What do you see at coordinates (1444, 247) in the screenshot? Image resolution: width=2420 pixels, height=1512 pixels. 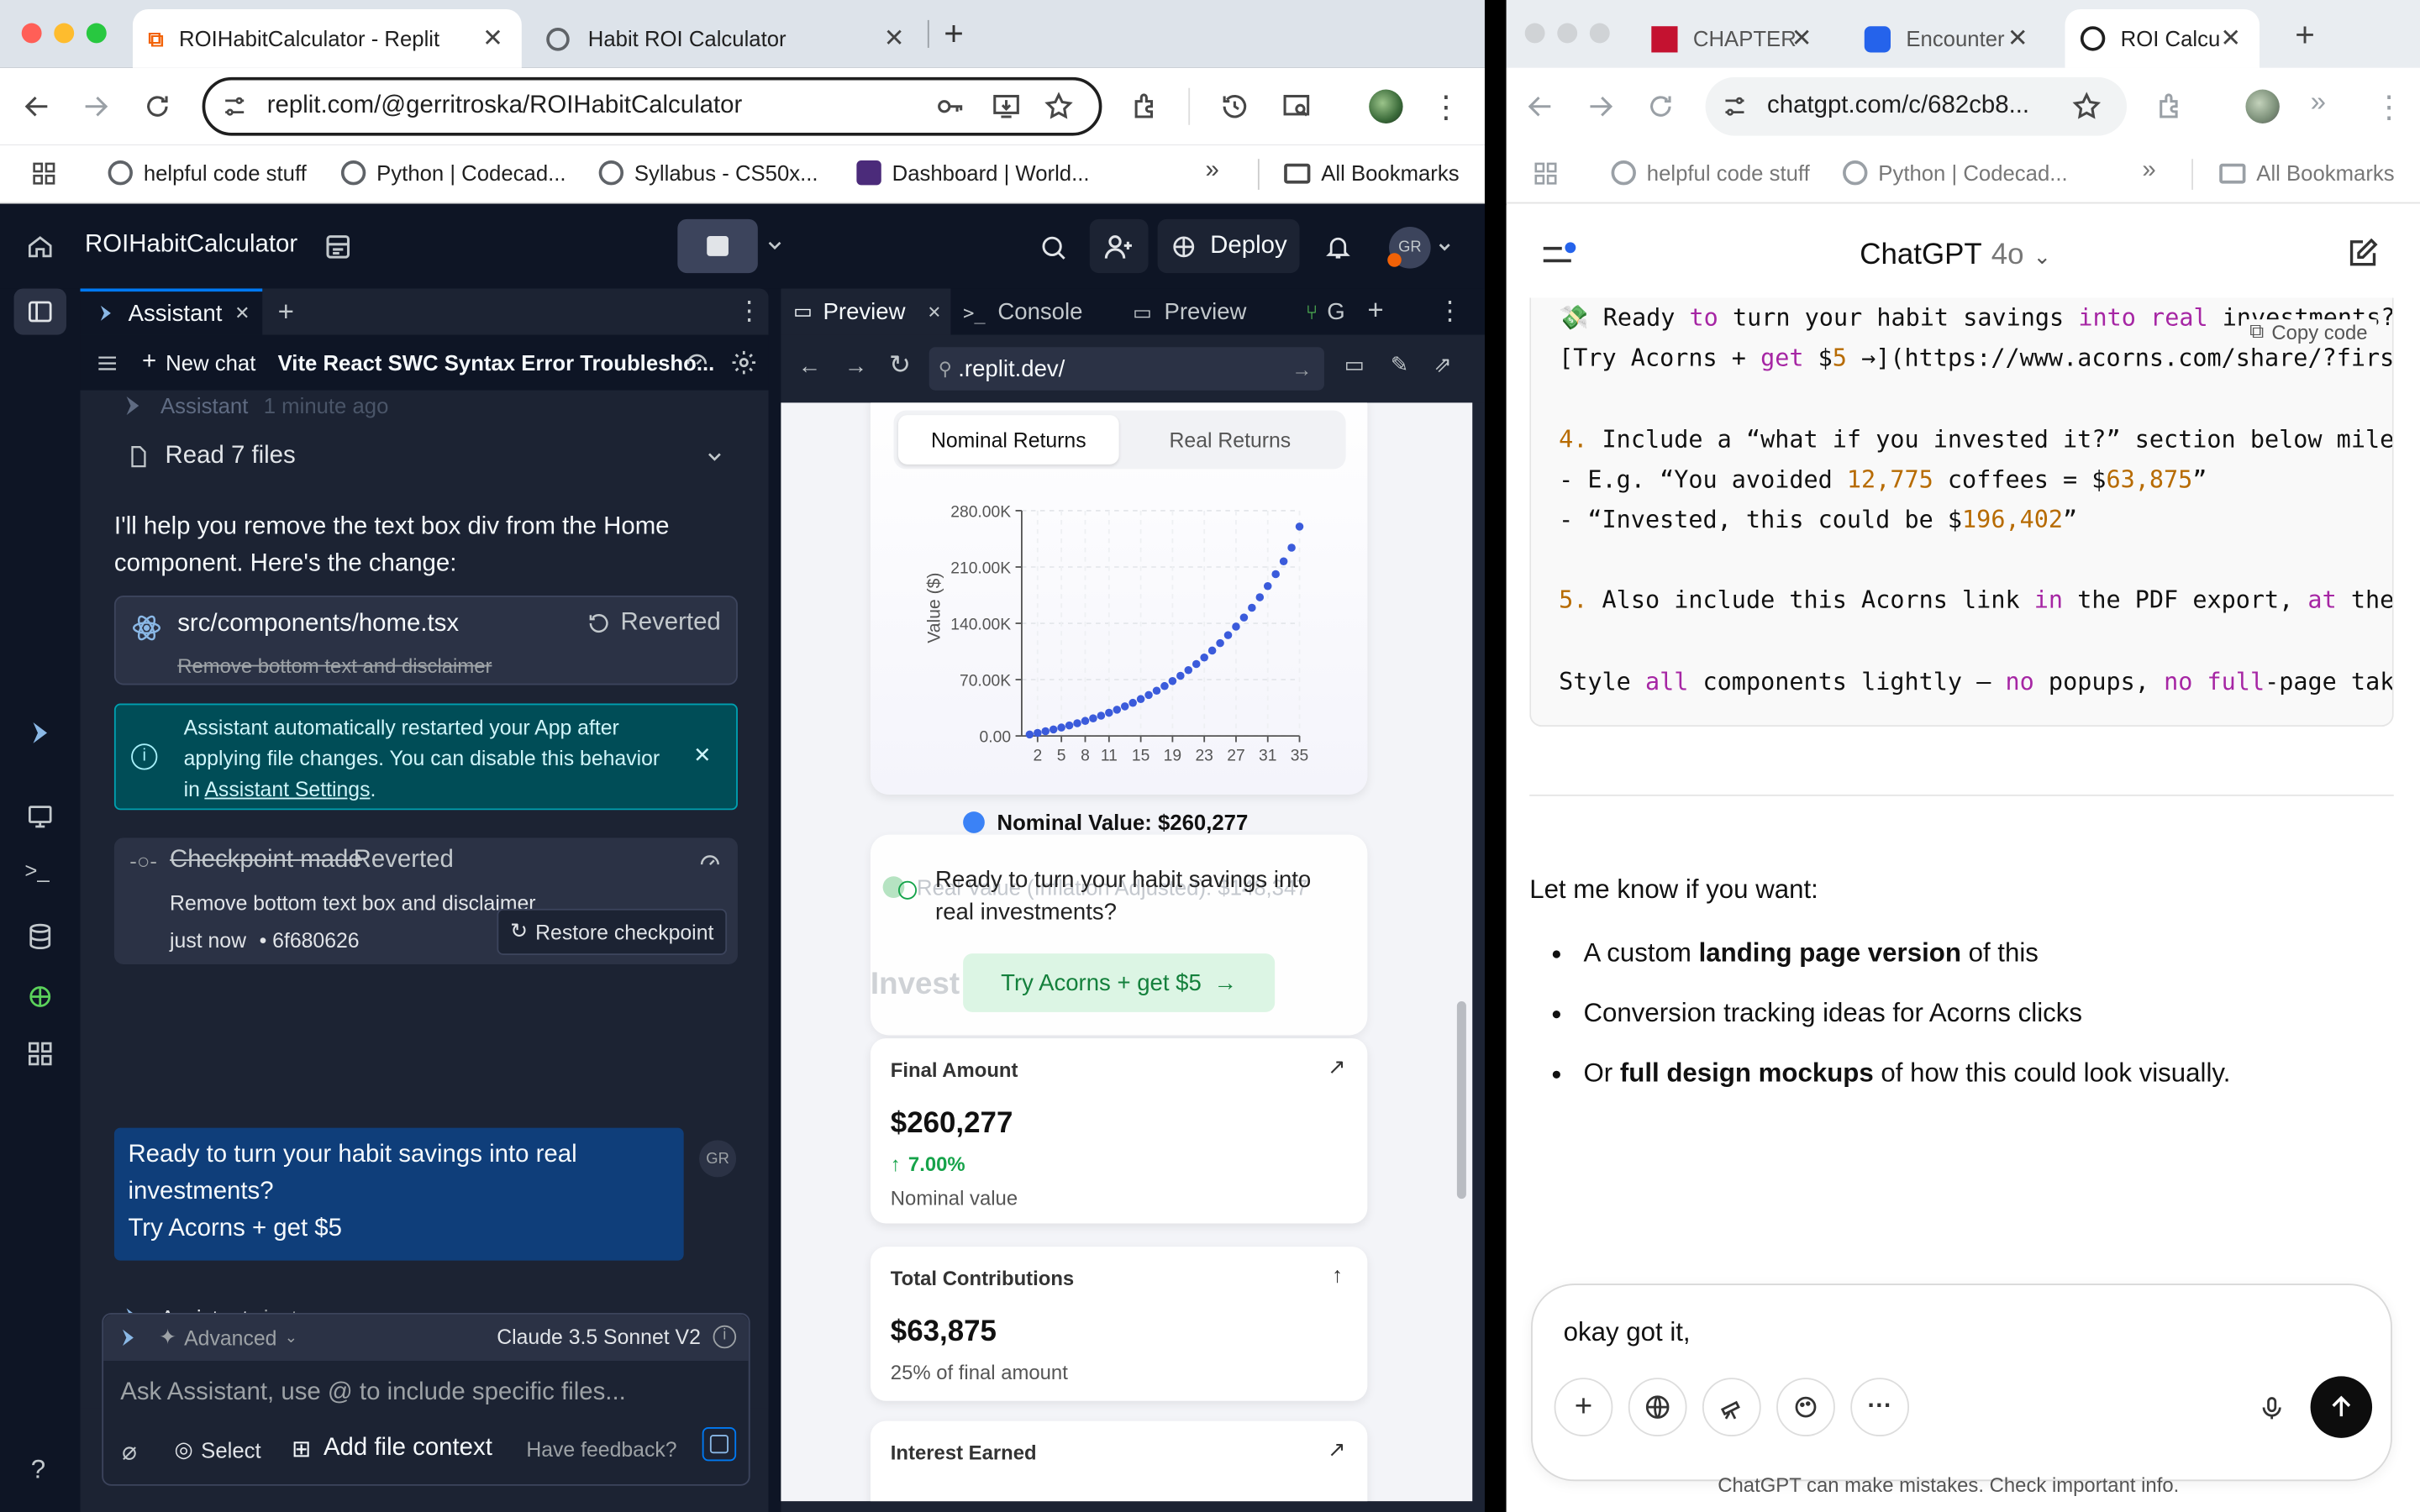 I see `account-chevron-icon` at bounding box center [1444, 247].